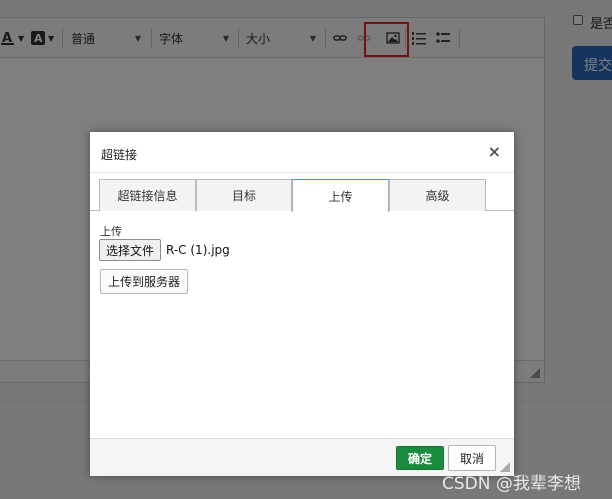  What do you see at coordinates (119, 155) in the screenshot?
I see `dialog-title: 超链接` at bounding box center [119, 155].